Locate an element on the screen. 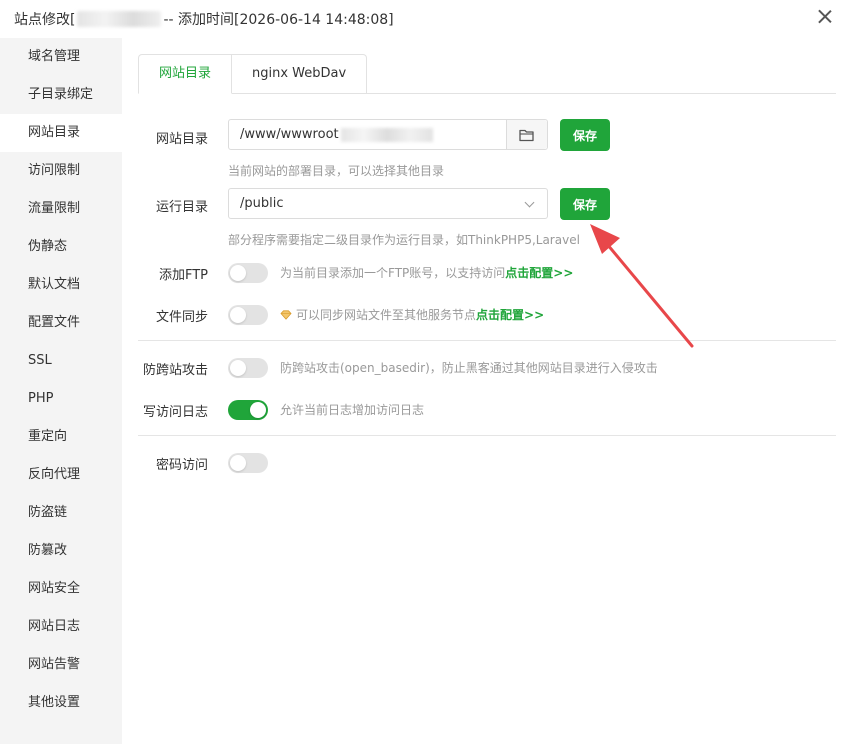 The width and height of the screenshot is (848, 744). ftp-label: 添加FTP is located at coordinates (183, 275).